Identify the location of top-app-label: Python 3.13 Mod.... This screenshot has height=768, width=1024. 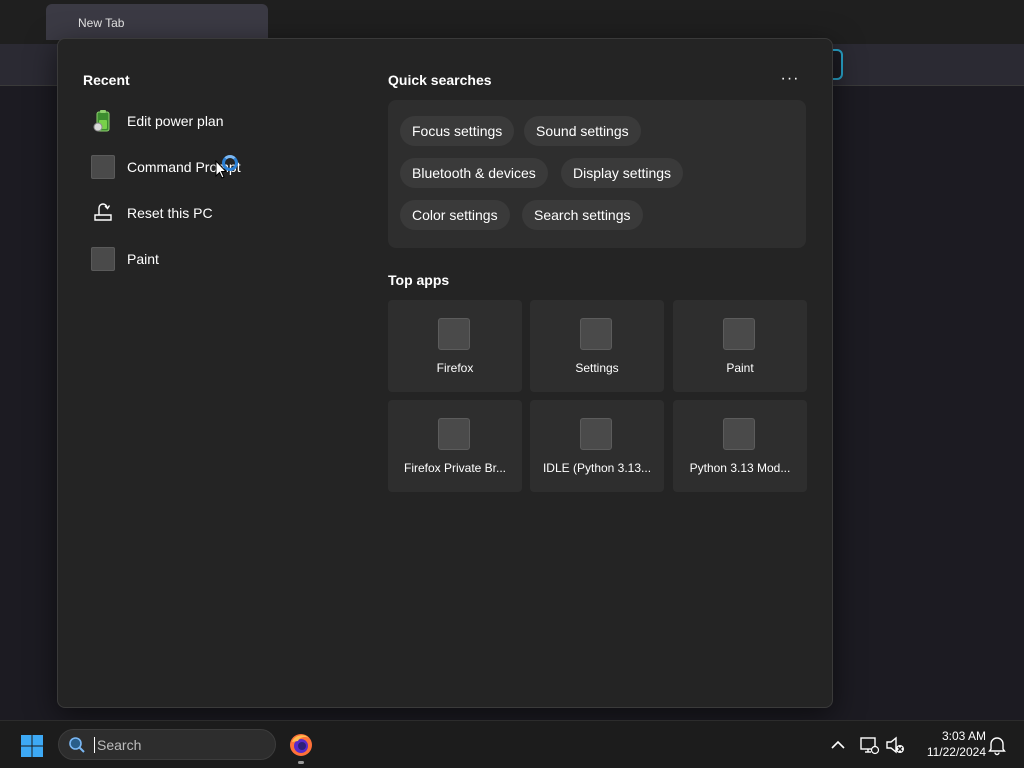
(740, 468).